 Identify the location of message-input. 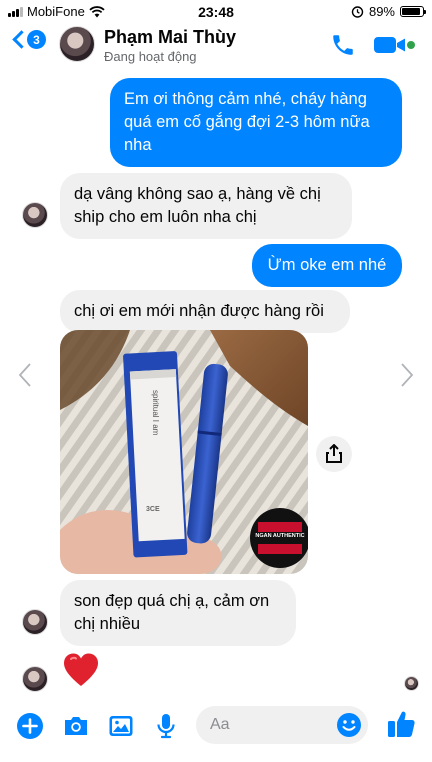
(270, 725).